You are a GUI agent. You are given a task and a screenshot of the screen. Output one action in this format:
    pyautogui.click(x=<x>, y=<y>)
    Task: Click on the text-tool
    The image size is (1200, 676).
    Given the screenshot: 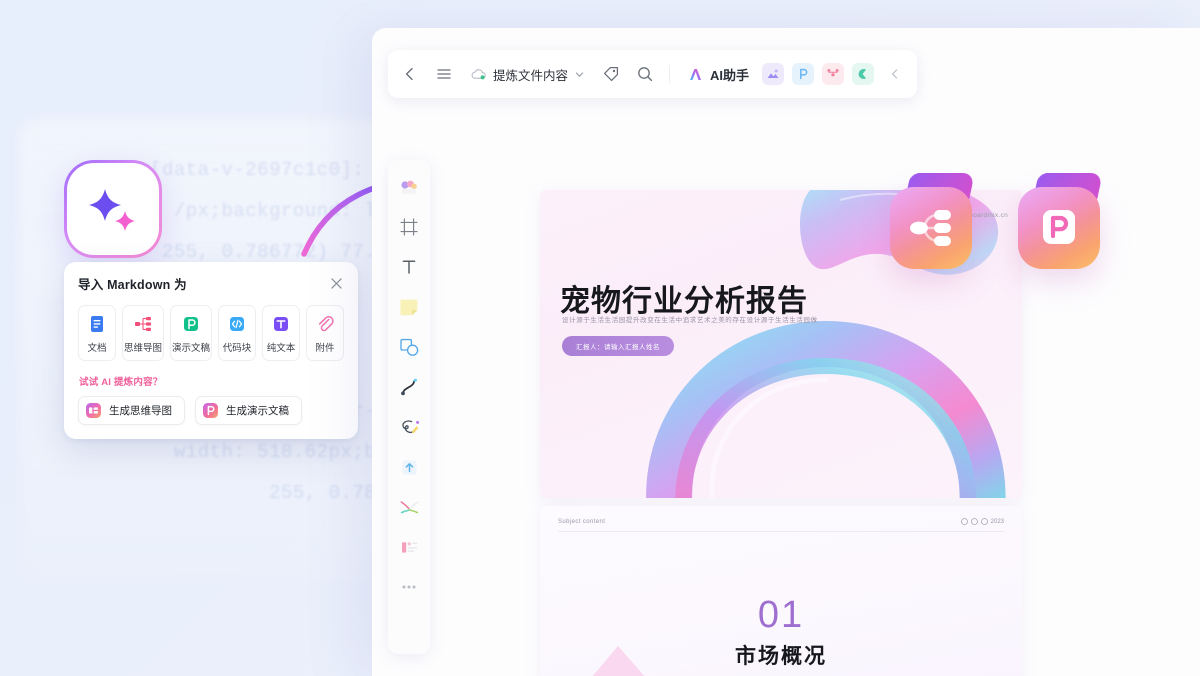 What is the action you would take?
    pyautogui.click(x=409, y=267)
    